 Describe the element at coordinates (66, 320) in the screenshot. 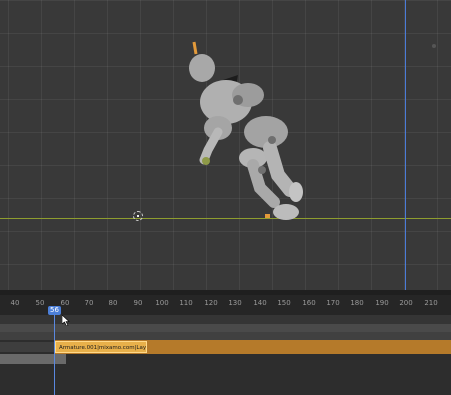

I see `mouse-cursor-icon` at that location.